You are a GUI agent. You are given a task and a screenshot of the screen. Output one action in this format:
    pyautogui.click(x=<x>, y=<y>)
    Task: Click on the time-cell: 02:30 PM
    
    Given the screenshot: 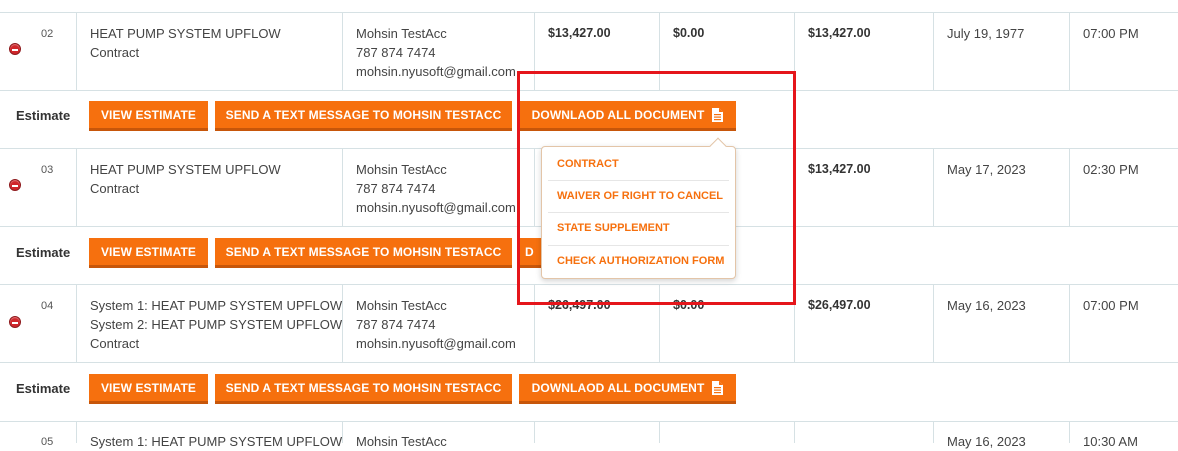 What is the action you would take?
    pyautogui.click(x=1111, y=169)
    